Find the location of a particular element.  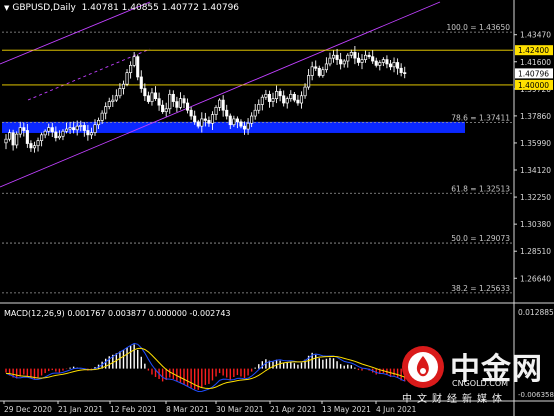

symbol-ohlc-values: 1.40781 1.40855 1.40772 1.40796 is located at coordinates (160, 8).